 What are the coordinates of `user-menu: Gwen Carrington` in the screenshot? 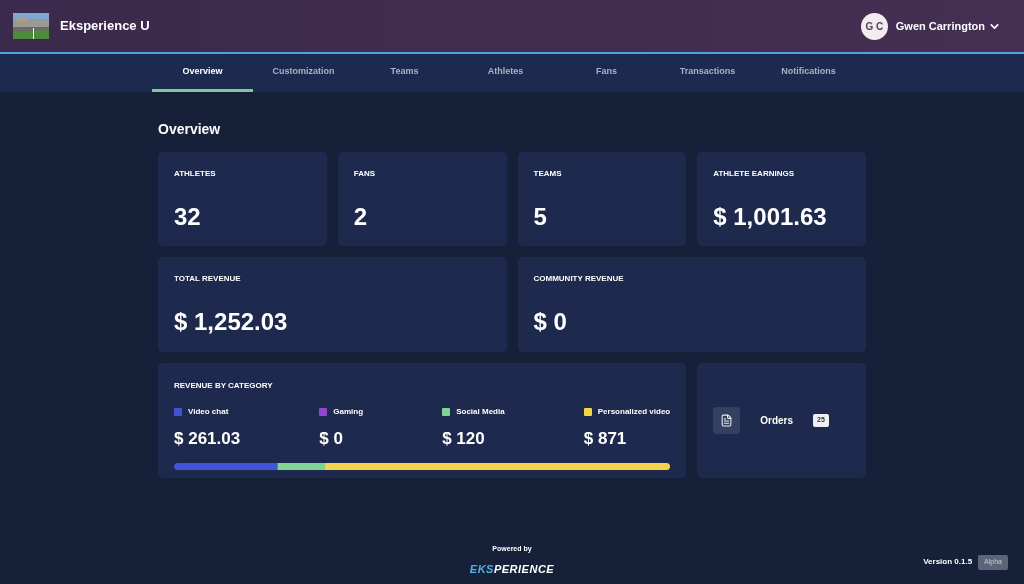 It's located at (948, 26).